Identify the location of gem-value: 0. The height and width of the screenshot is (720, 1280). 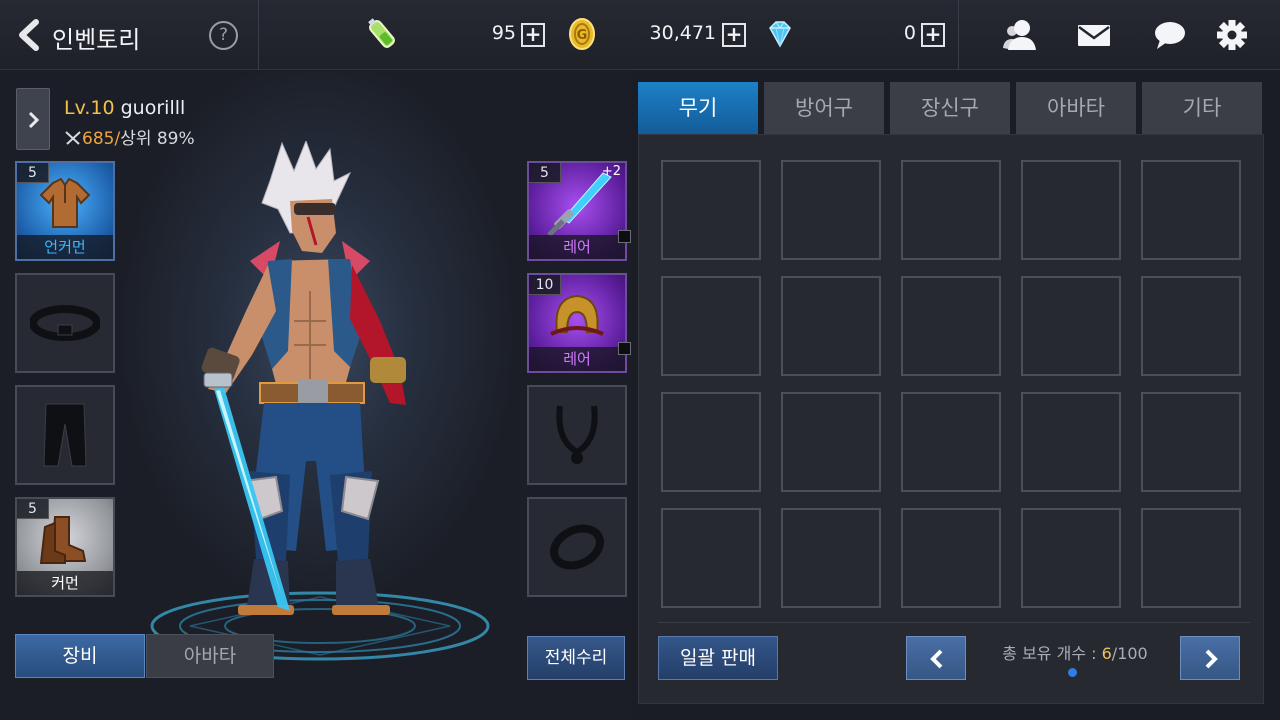
(909, 33).